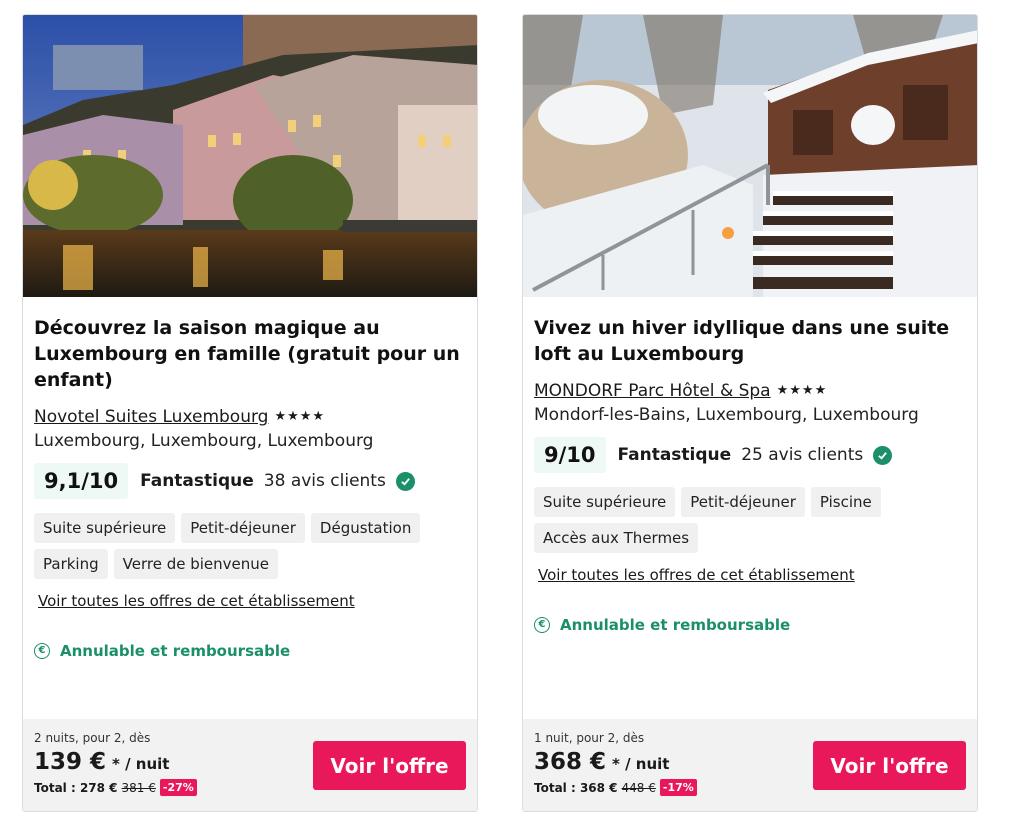 This screenshot has width=1024, height=830. I want to click on total-price: Total : 278 €, so click(76, 787).